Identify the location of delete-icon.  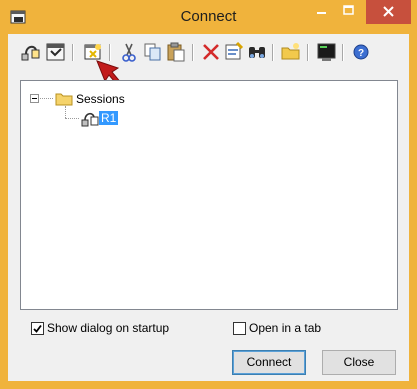
(211, 52).